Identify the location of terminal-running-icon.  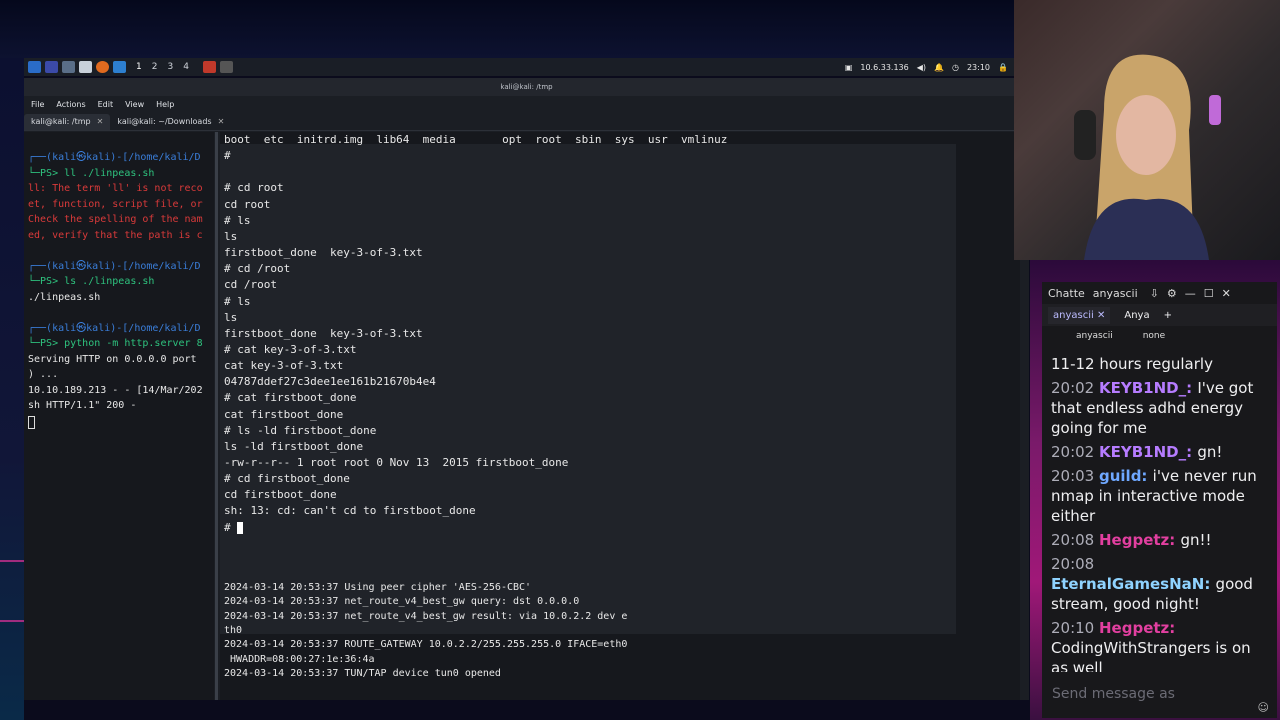
(226, 67).